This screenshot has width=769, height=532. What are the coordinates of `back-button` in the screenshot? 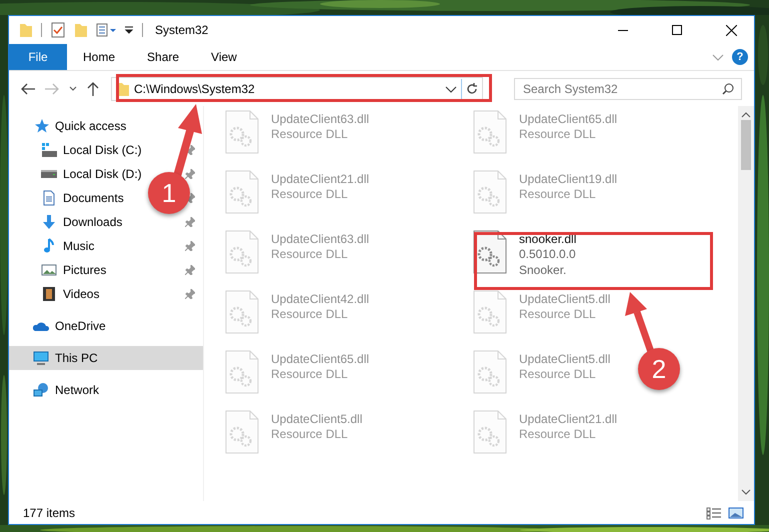 It's located at (28, 88).